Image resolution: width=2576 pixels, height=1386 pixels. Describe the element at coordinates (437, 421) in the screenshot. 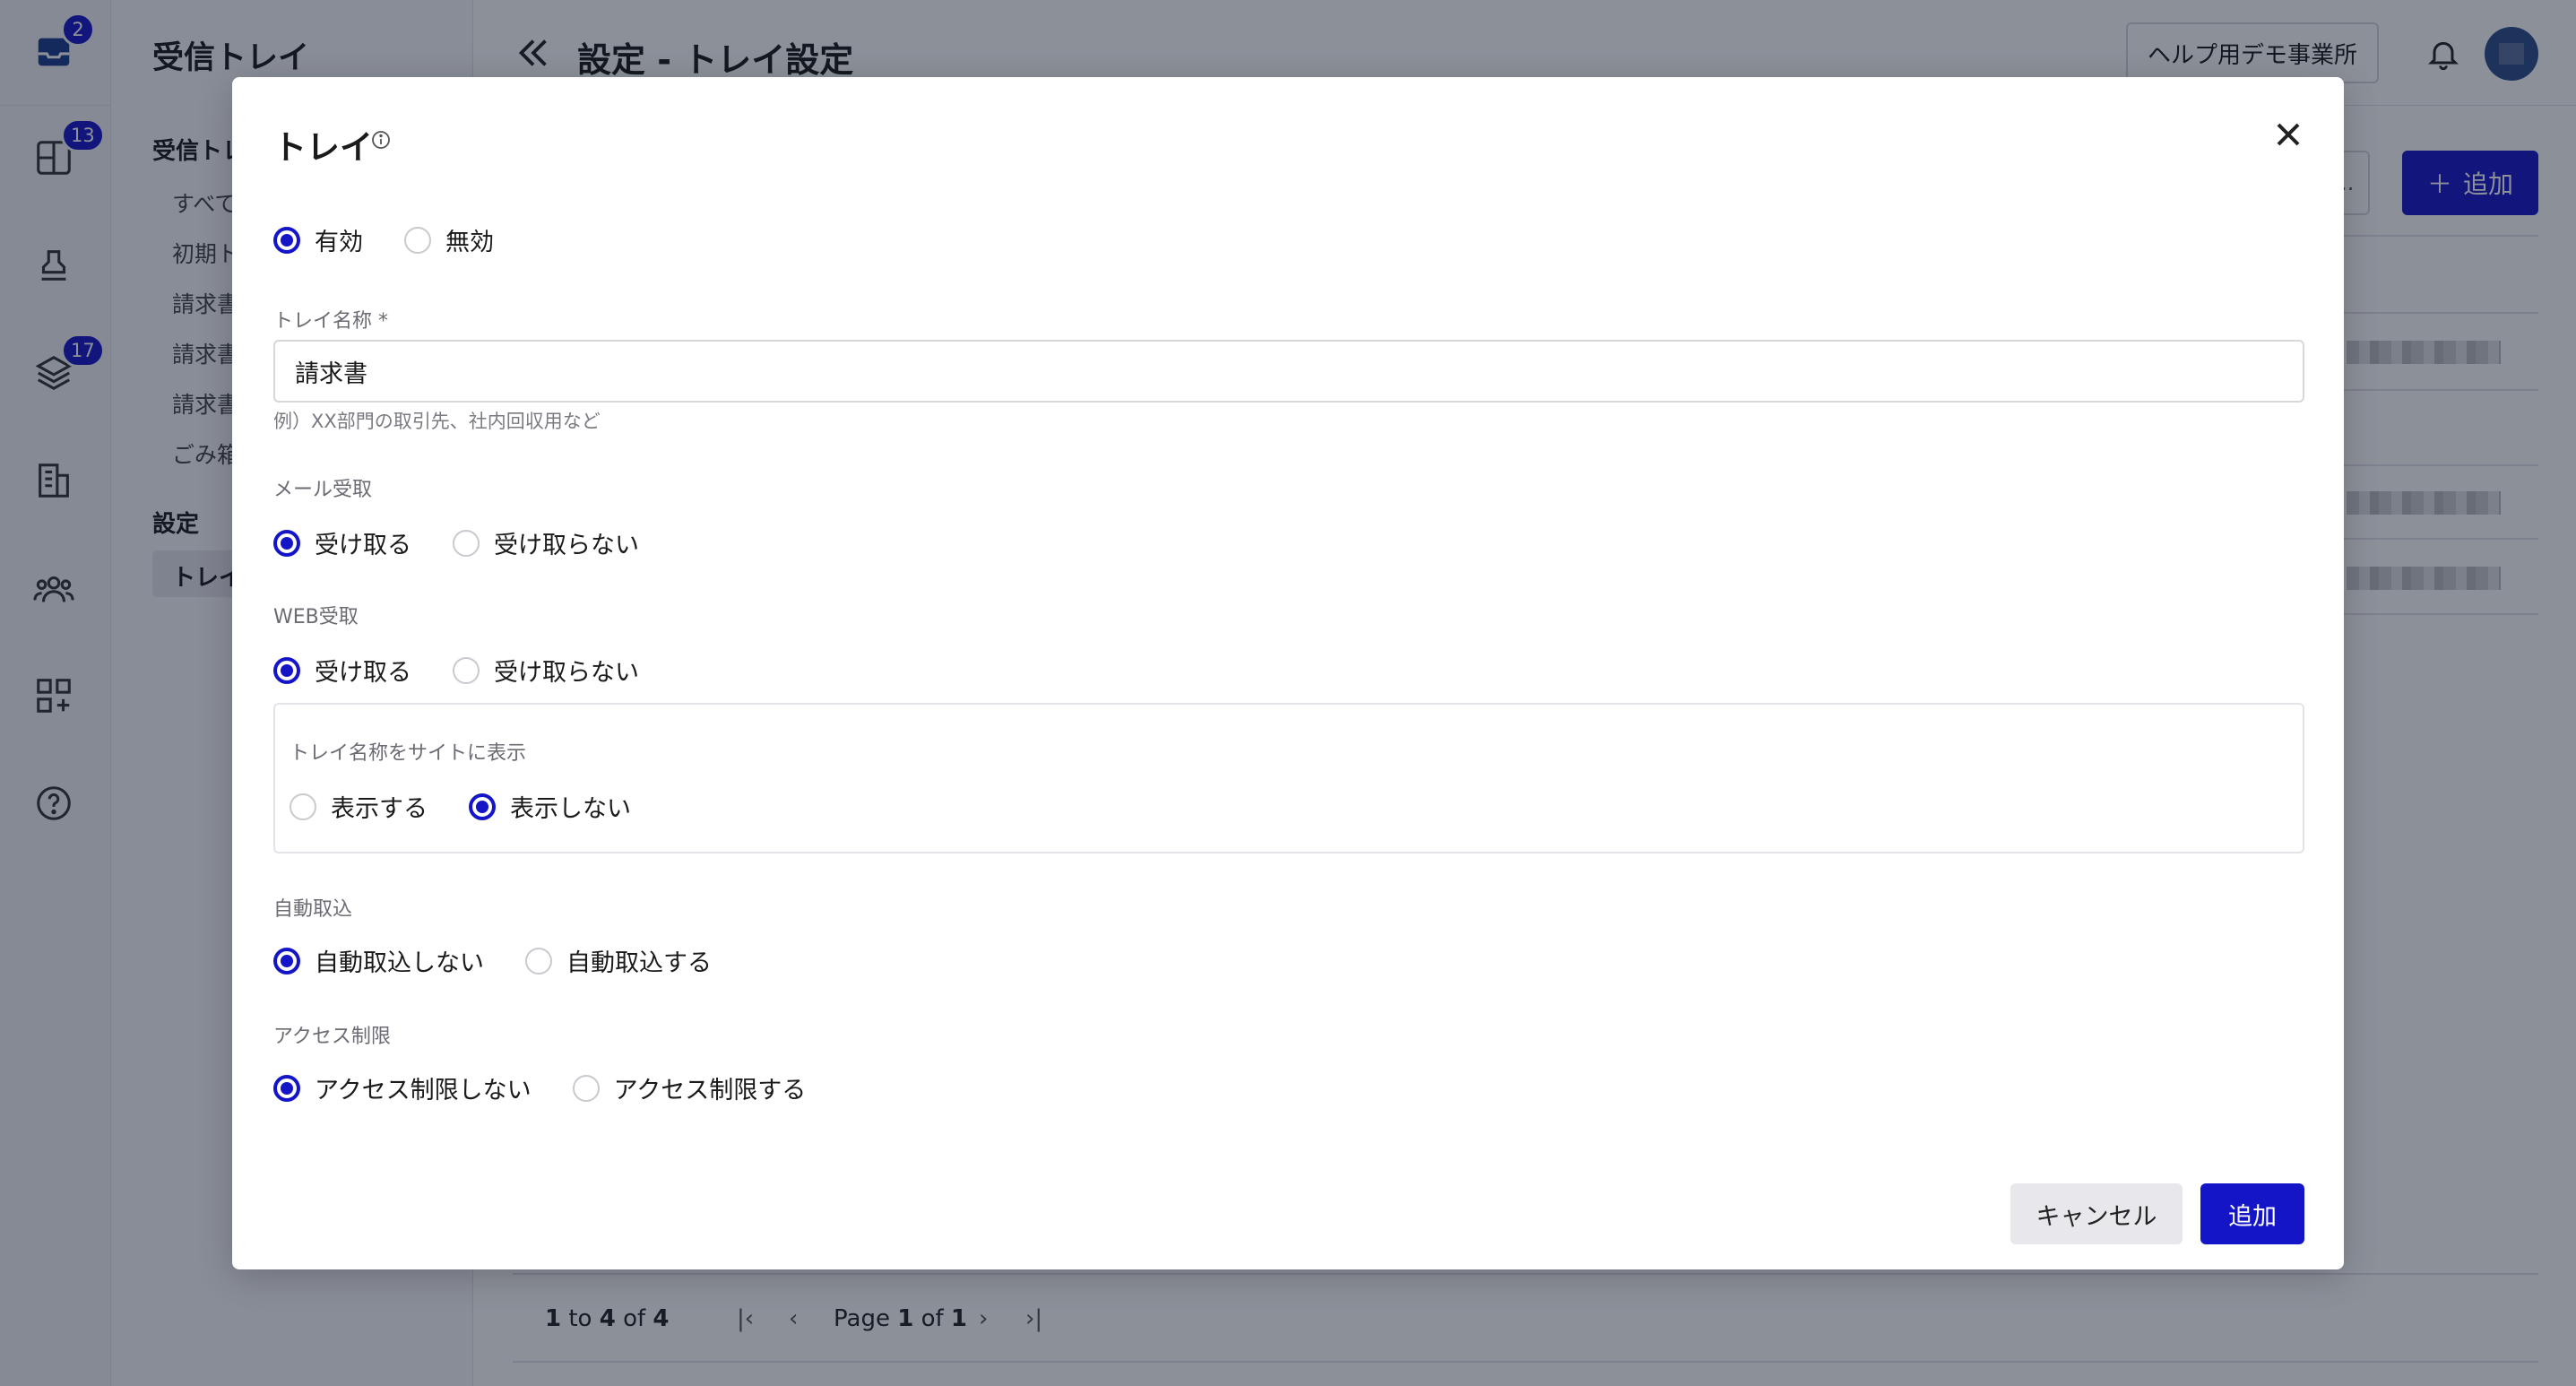

I see `tray-name-hint: 例）XX部門の取引先、社内回収用など` at that location.